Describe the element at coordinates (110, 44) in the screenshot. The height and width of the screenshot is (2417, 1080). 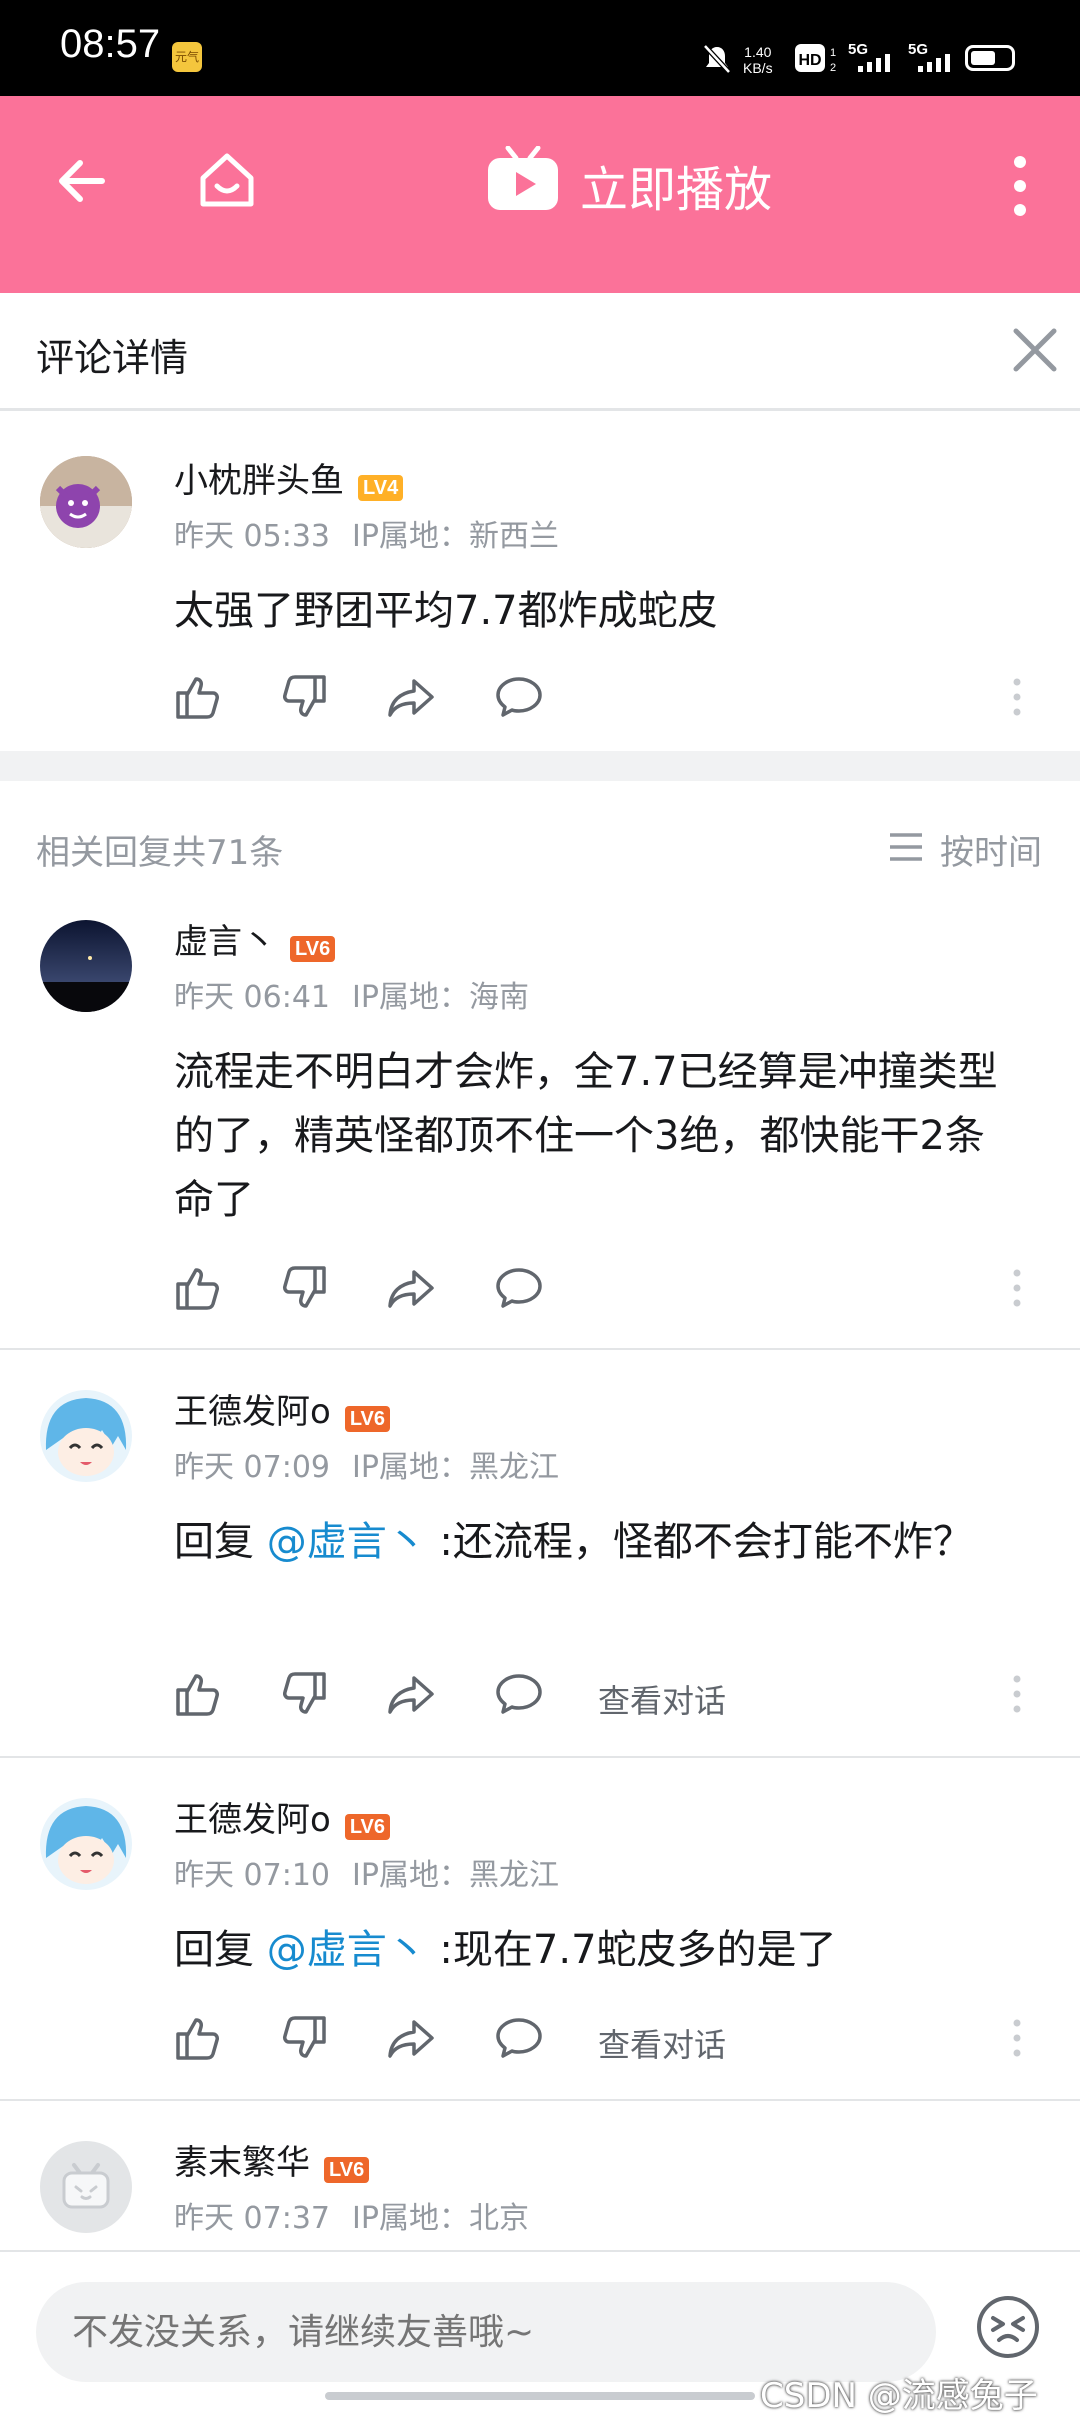
I see `status-time: 08:57` at that location.